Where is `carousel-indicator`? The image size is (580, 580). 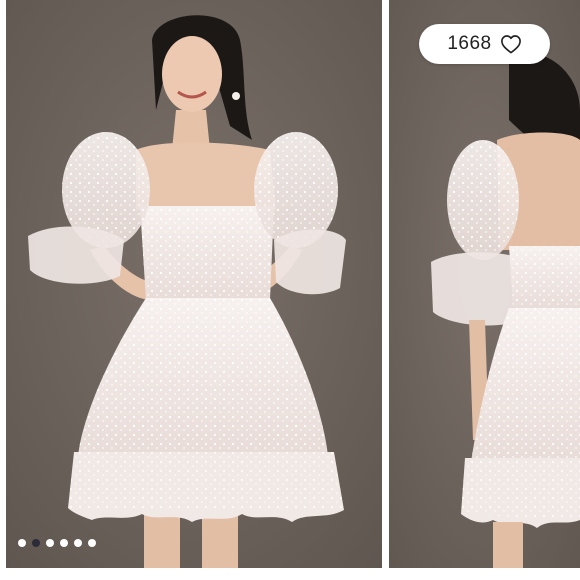
carousel-indicator is located at coordinates (57, 543).